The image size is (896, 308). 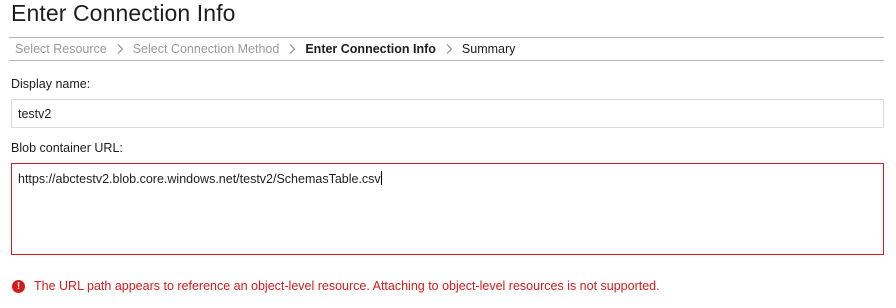 What do you see at coordinates (206, 49) in the screenshot?
I see `wizard-step-select-connection-method: Select Connection Method` at bounding box center [206, 49].